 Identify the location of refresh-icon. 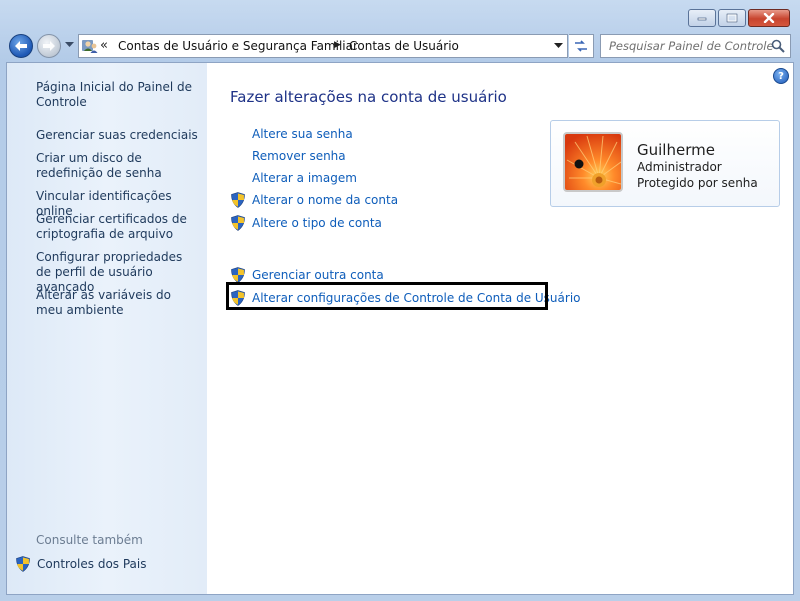
(581, 46).